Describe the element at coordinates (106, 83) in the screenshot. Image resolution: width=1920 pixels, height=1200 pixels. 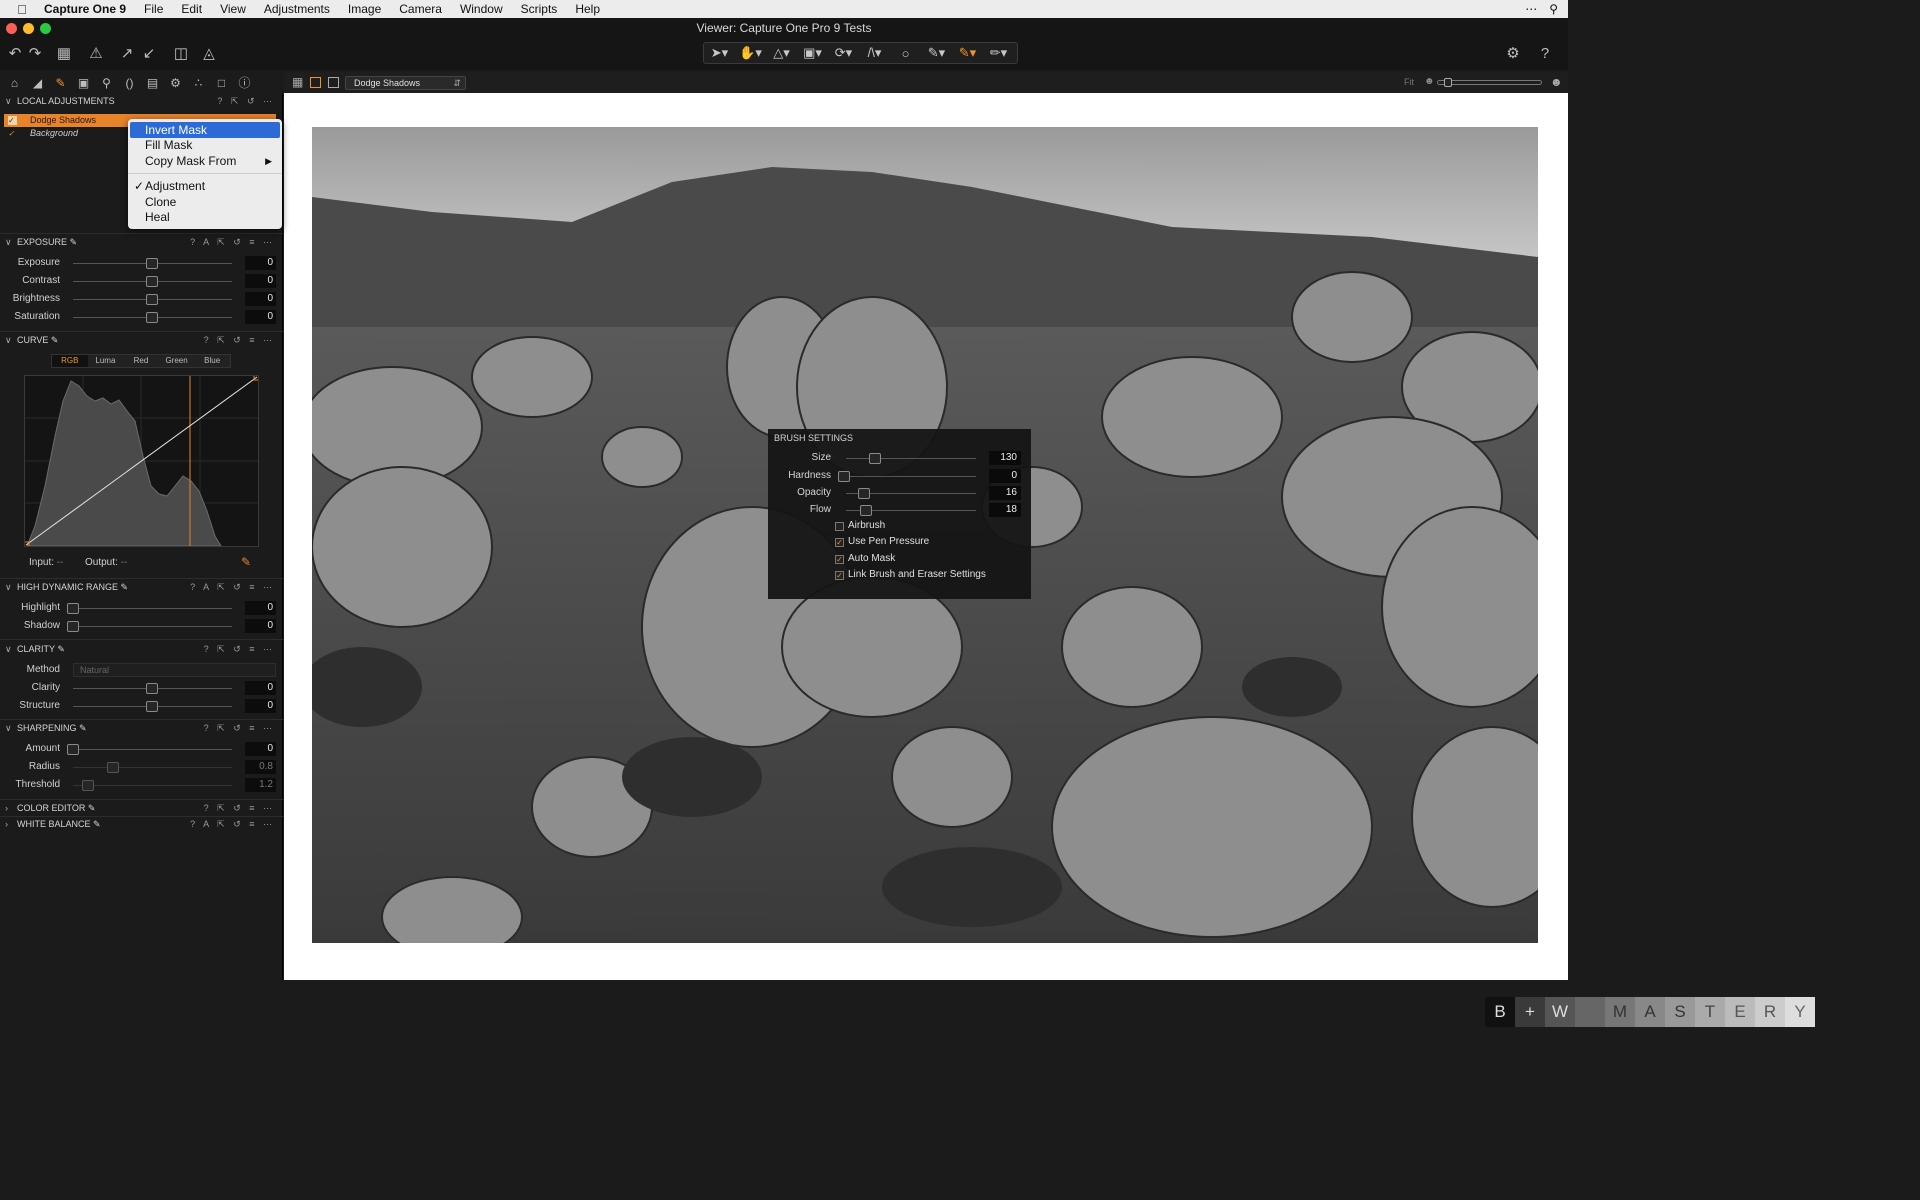
I see `details-tab-icon: ⚲` at that location.